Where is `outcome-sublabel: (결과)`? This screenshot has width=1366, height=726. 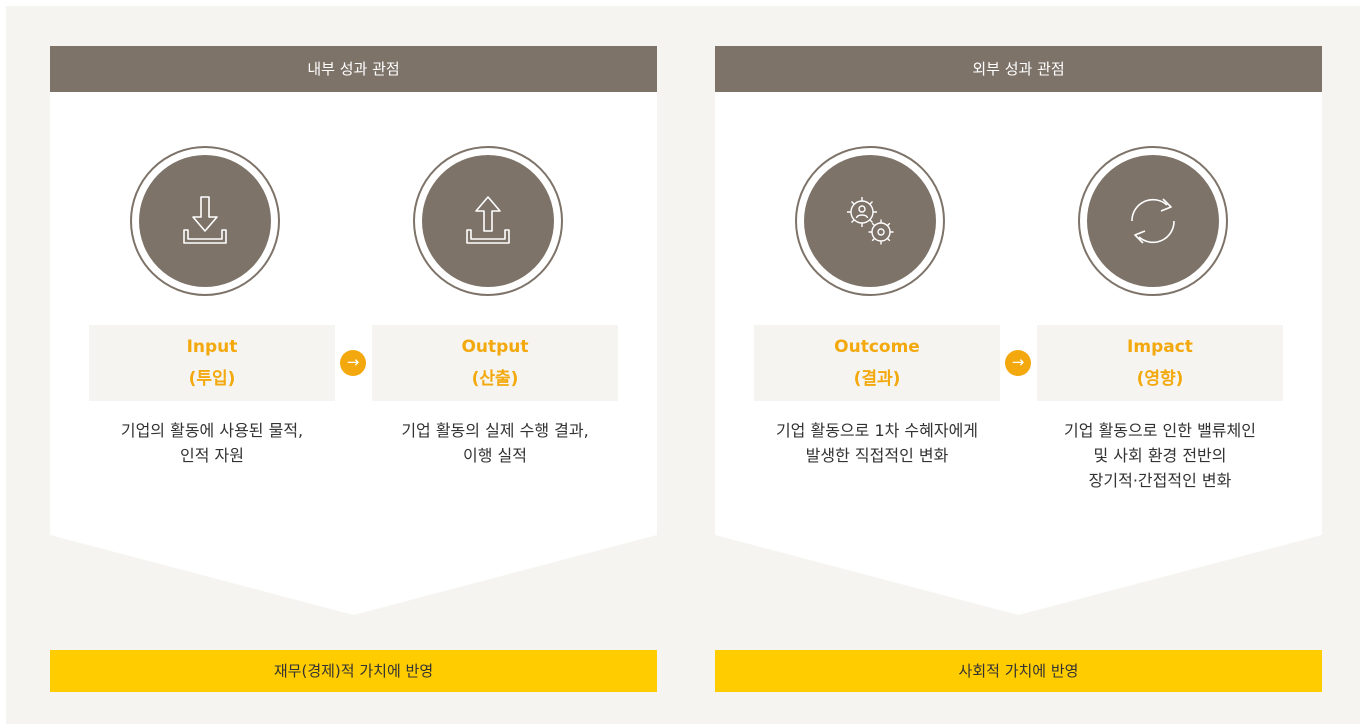 outcome-sublabel: (결과) is located at coordinates (877, 379).